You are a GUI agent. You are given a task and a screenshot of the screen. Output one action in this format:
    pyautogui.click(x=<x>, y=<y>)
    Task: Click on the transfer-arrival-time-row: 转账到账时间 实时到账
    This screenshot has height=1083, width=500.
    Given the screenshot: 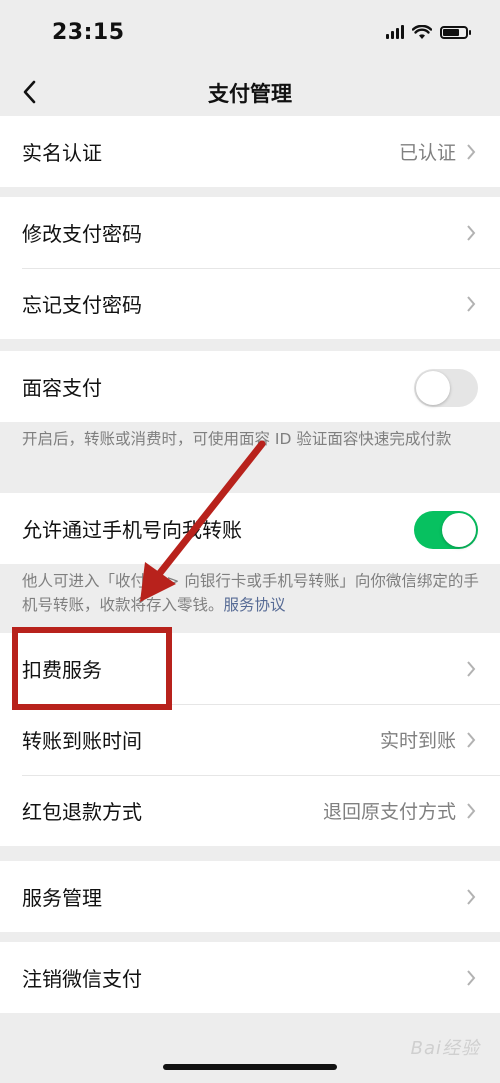 What is the action you would take?
    pyautogui.click(x=250, y=739)
    